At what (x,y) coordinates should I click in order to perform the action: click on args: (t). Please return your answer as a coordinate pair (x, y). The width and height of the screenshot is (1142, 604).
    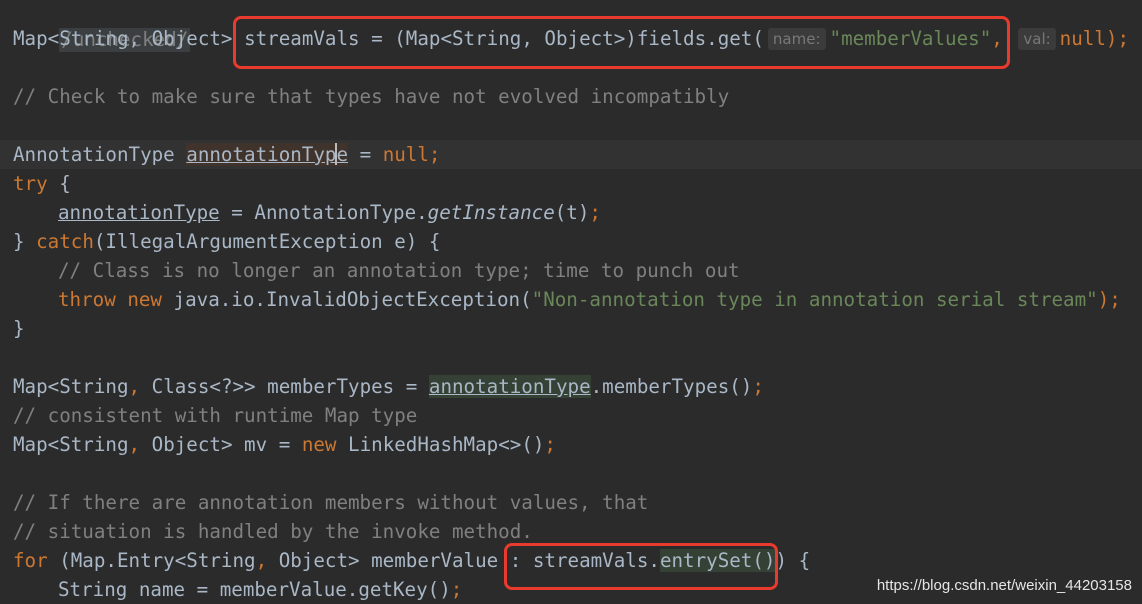
    Looking at the image, I should click on (572, 212).